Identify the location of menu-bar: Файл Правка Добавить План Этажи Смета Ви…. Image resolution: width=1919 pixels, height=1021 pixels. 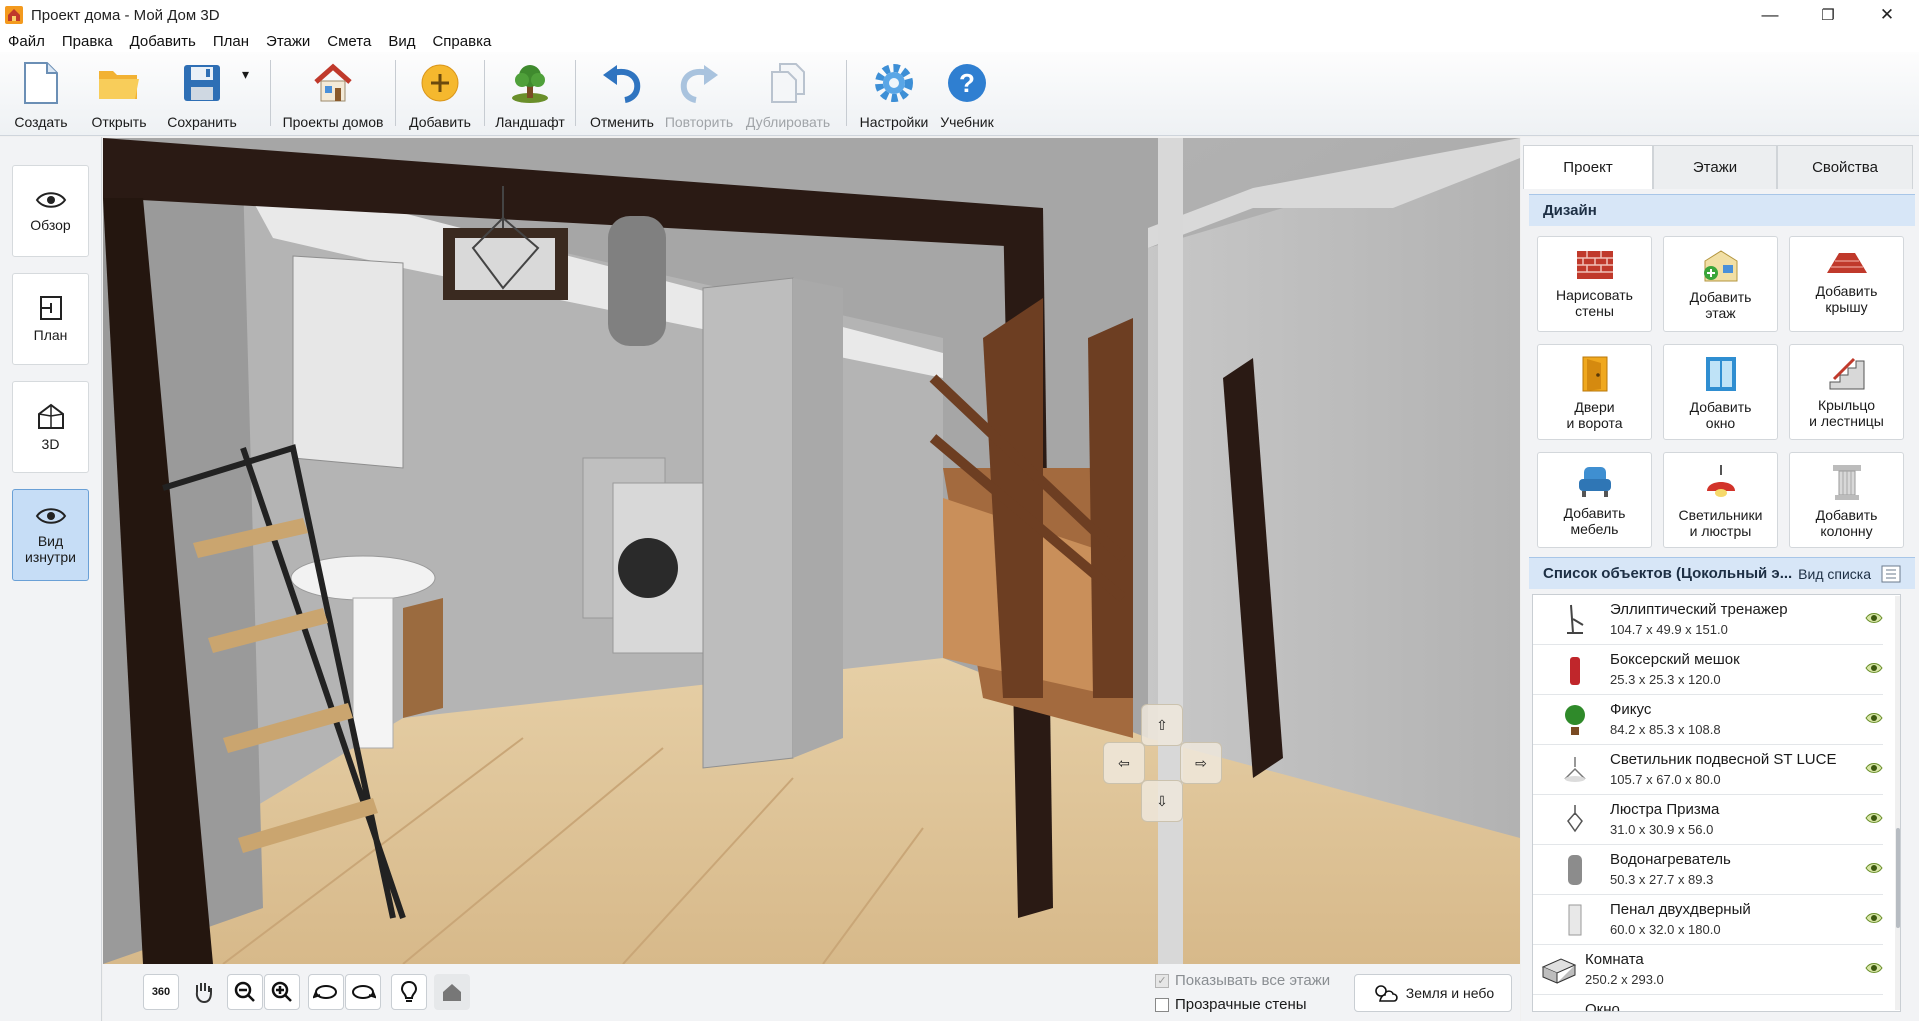
(959, 41).